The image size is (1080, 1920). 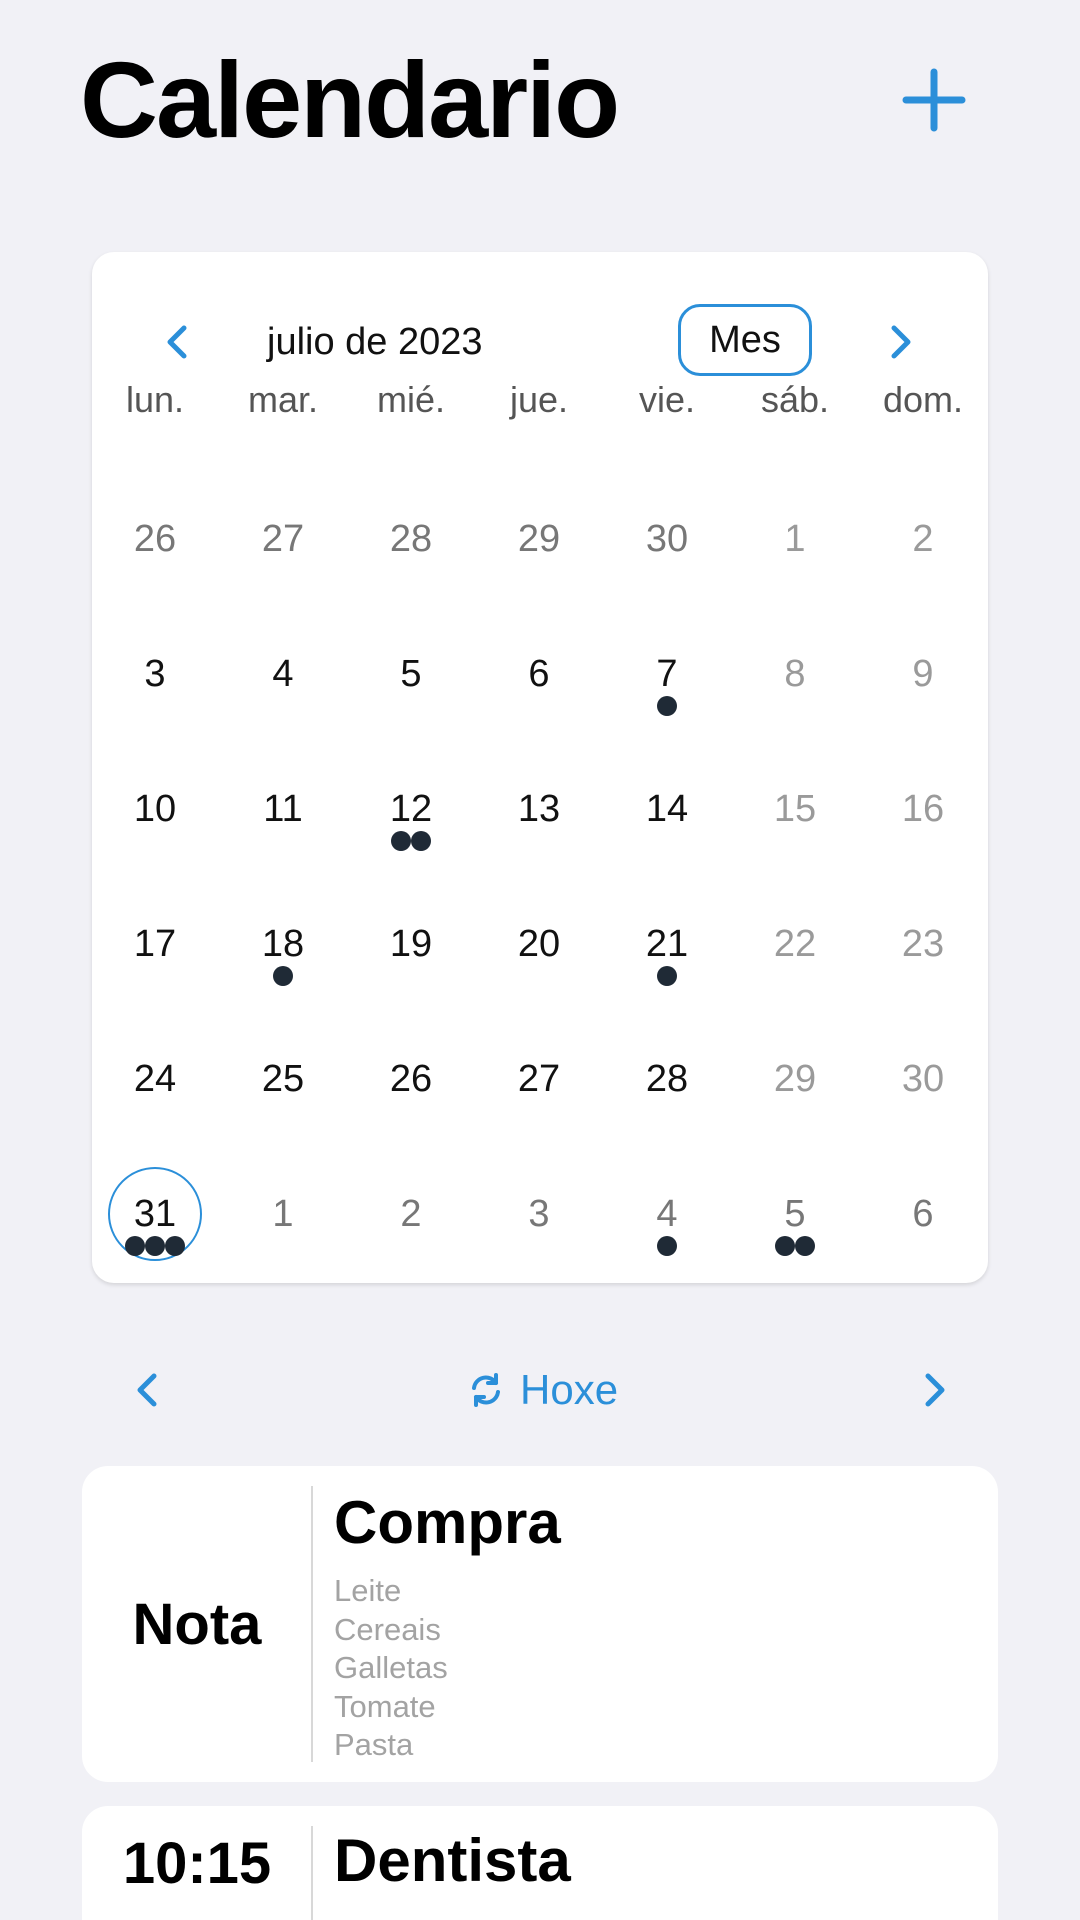 I want to click on calendar-day: 31, so click(x=155, y=1243).